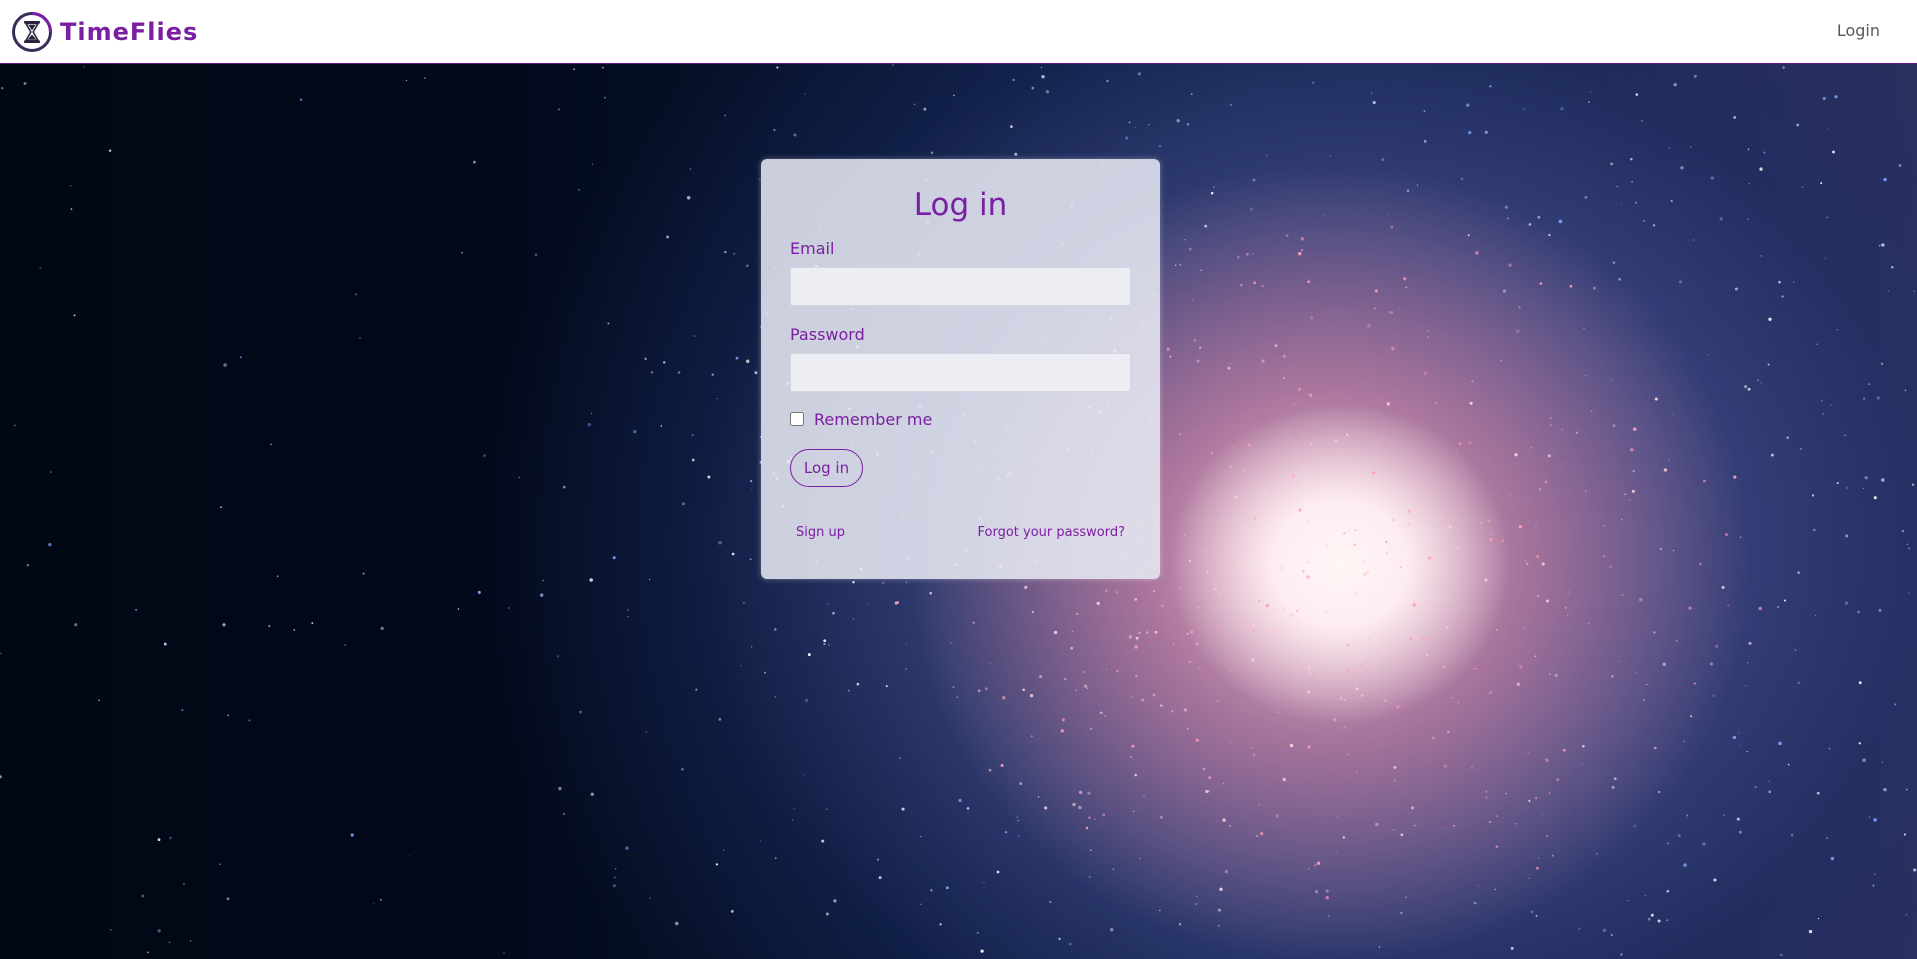 The width and height of the screenshot is (1917, 959). What do you see at coordinates (960, 286) in the screenshot?
I see `email-field` at bounding box center [960, 286].